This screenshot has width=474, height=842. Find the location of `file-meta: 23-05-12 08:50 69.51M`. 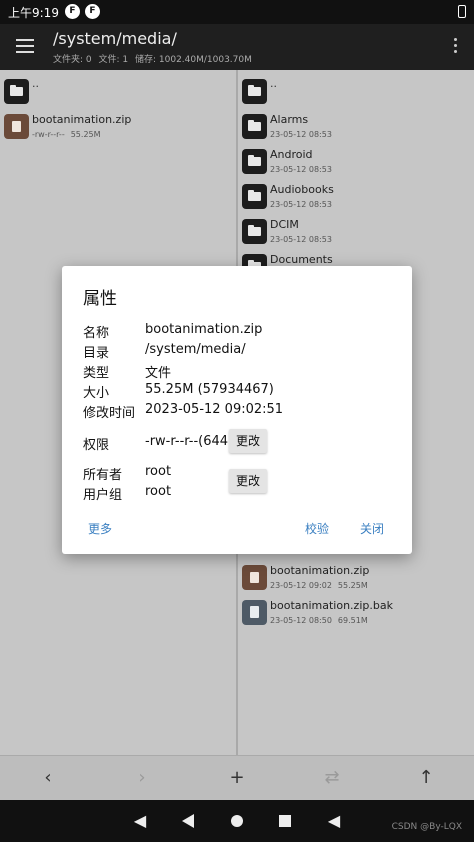

file-meta: 23-05-12 08:50 69.51M is located at coordinates (319, 620).